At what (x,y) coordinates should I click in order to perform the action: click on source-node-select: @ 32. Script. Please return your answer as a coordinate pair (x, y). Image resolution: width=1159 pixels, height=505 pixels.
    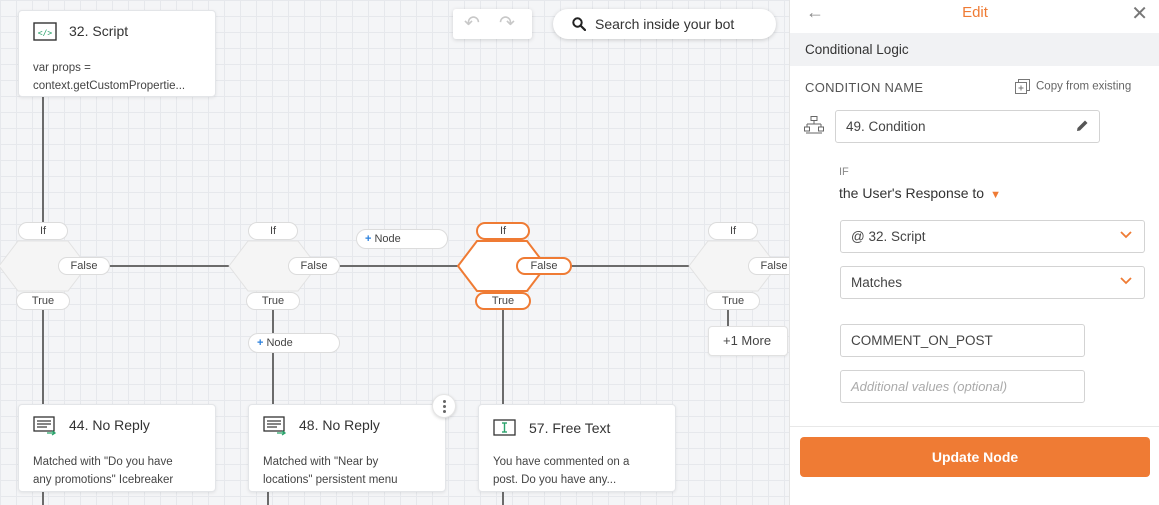
    Looking at the image, I should click on (992, 236).